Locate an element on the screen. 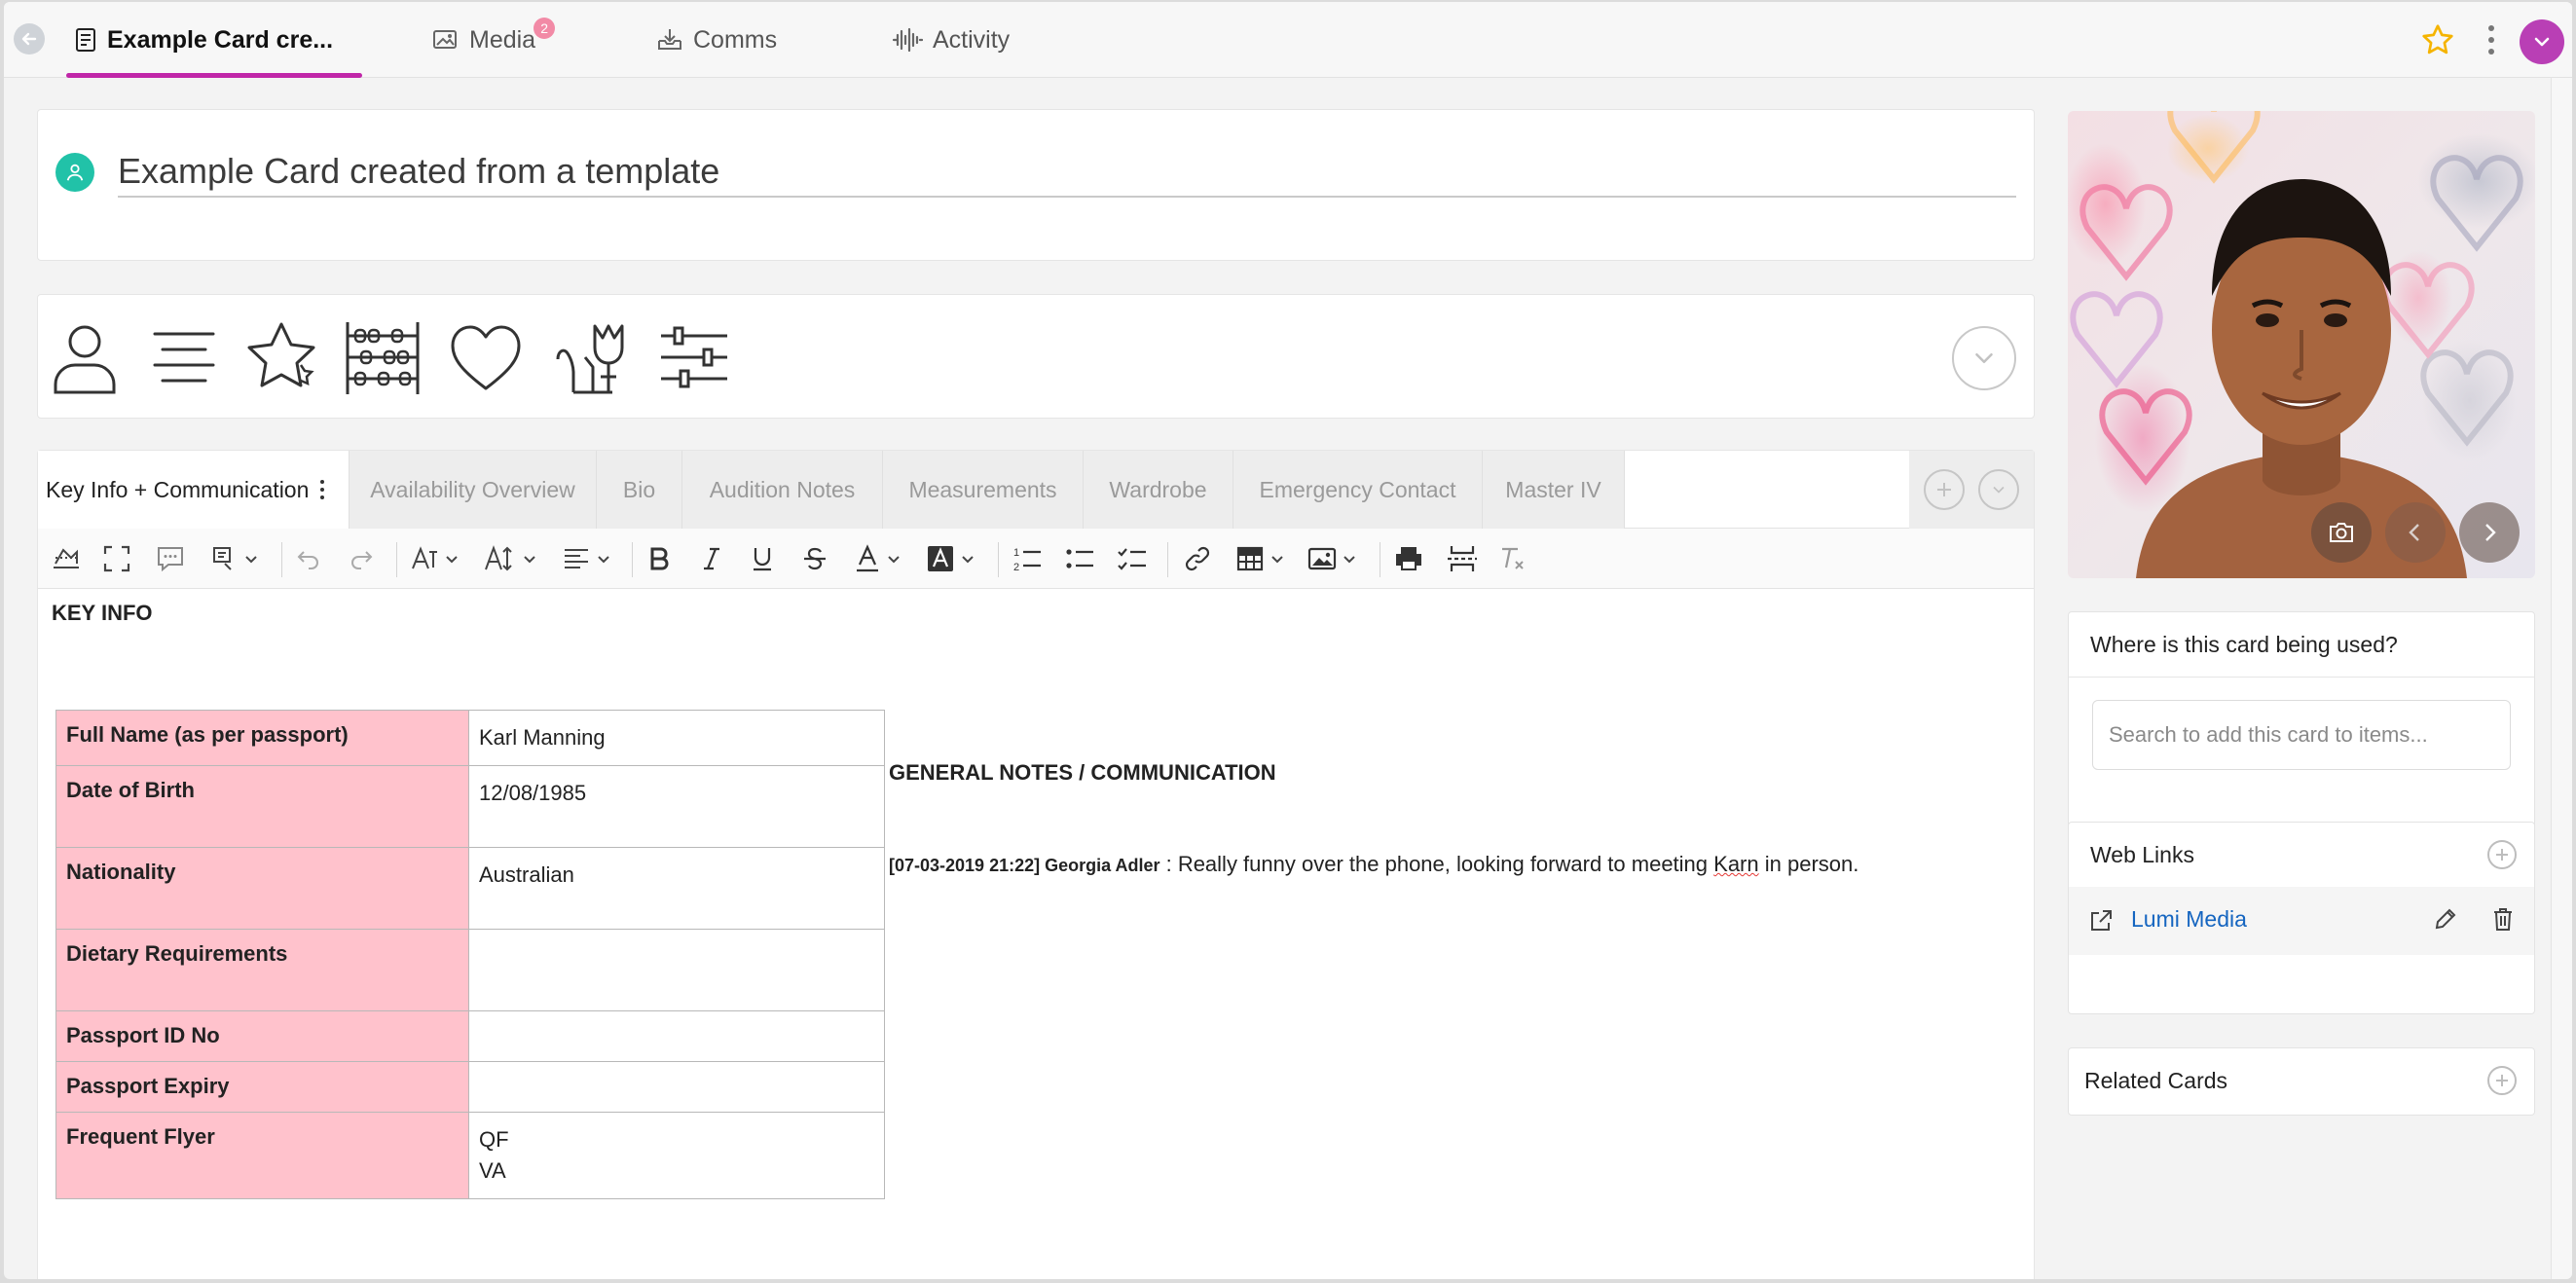  table-value-cell: Australian is located at coordinates (676, 888).